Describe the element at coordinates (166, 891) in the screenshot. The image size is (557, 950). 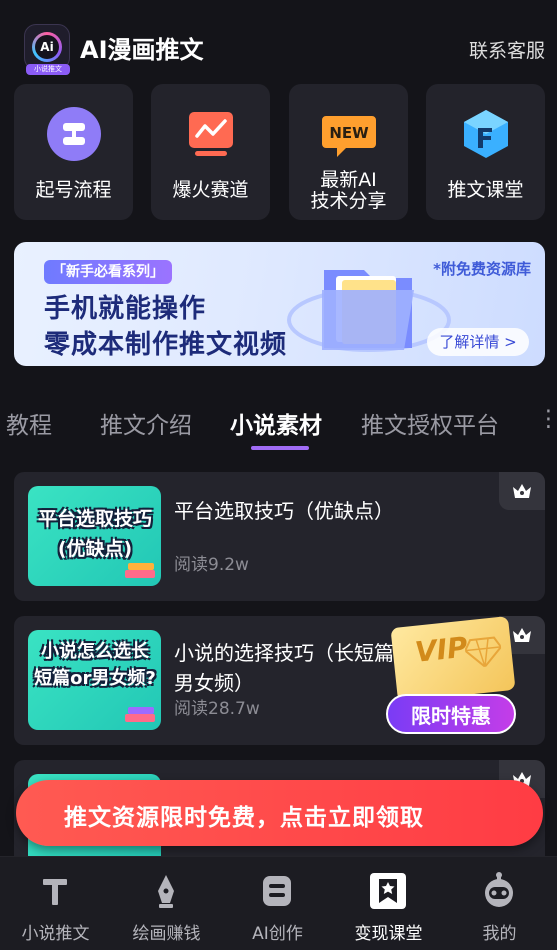
I see `pen-nib-icon` at that location.